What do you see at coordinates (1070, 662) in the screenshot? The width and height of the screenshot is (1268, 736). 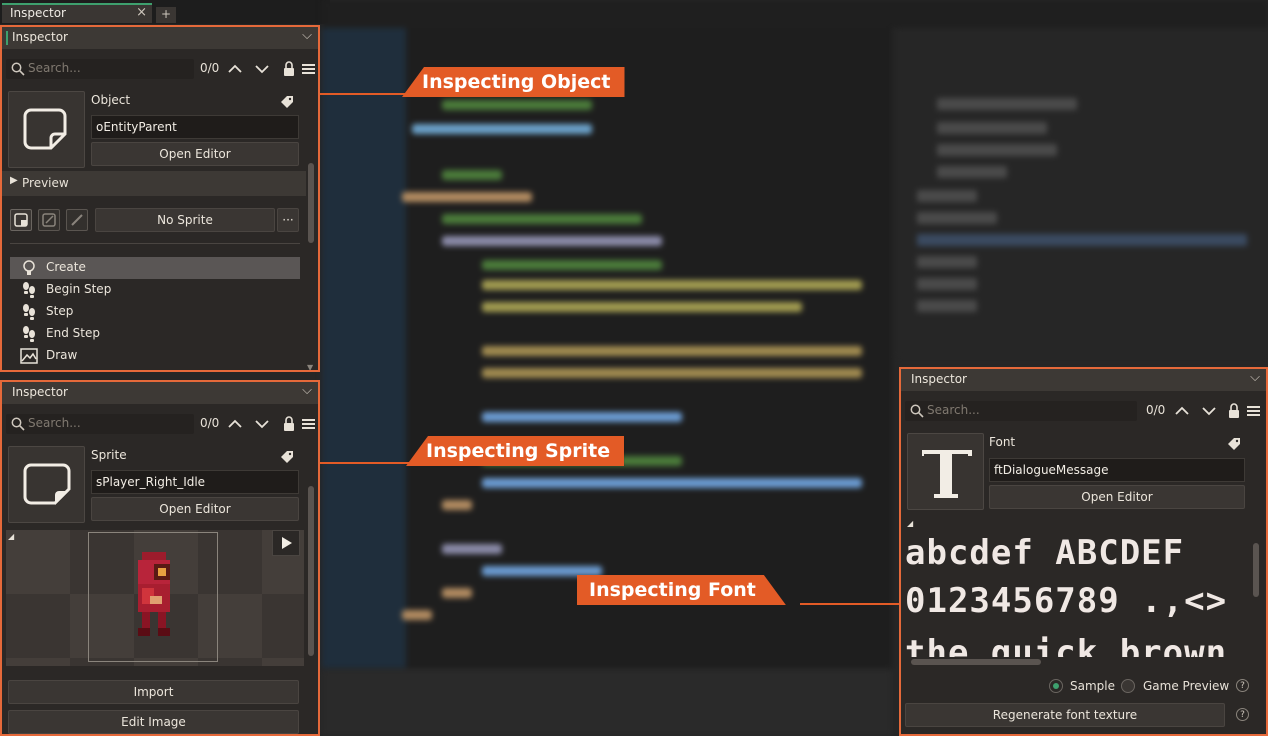 I see `font-sample-hscrollbar` at bounding box center [1070, 662].